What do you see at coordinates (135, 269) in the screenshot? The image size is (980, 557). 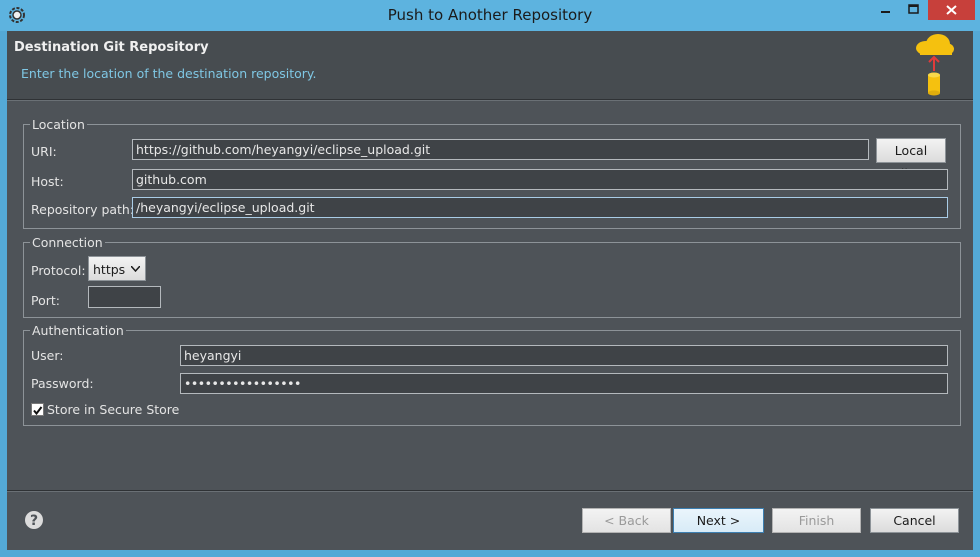 I see `chevron-down-icon` at bounding box center [135, 269].